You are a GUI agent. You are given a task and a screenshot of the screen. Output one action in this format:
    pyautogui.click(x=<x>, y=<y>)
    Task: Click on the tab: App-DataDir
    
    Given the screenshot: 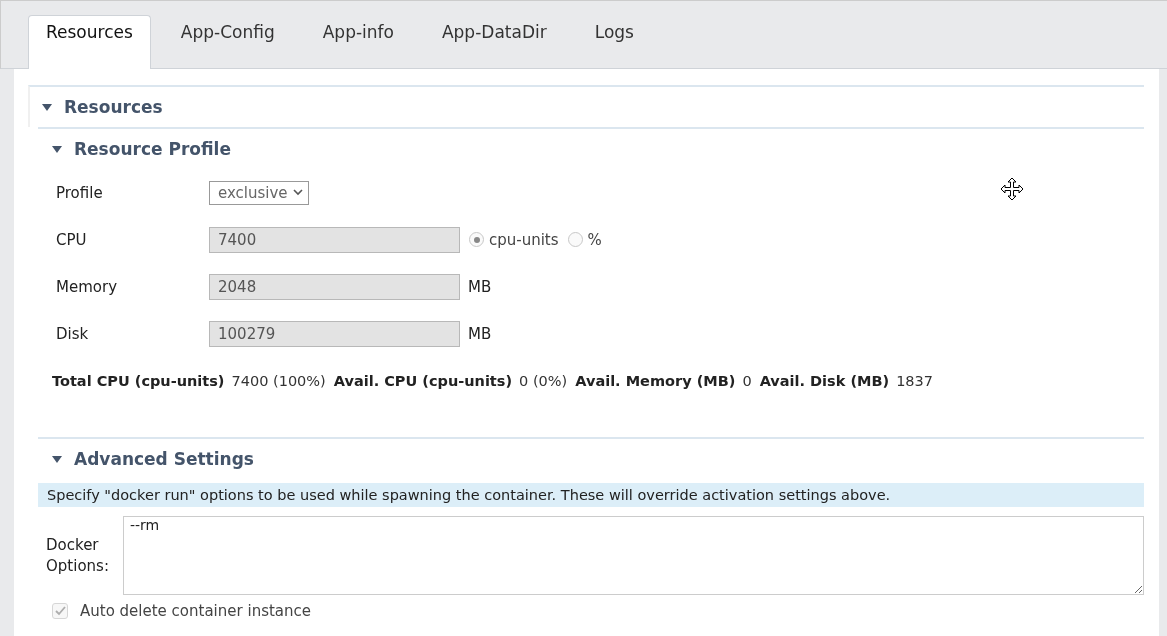 What is the action you would take?
    pyautogui.click(x=494, y=39)
    